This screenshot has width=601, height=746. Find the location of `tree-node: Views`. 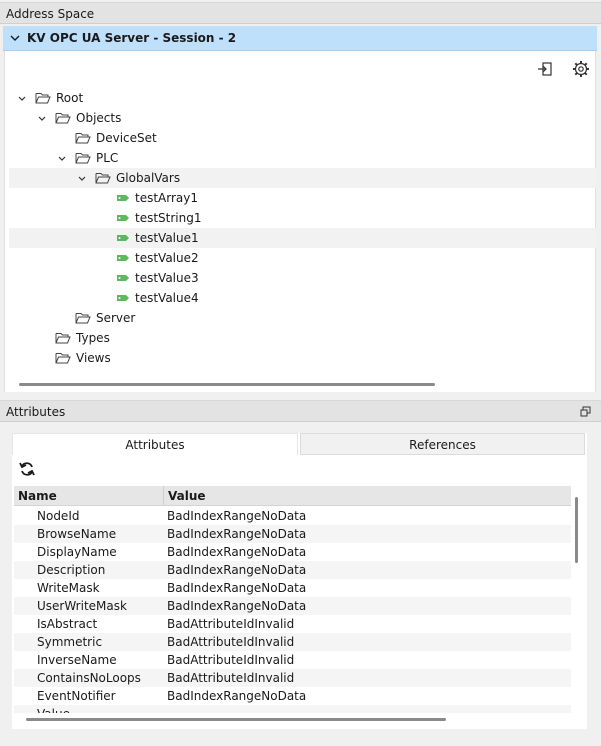

tree-node: Views is located at coordinates (302, 358).